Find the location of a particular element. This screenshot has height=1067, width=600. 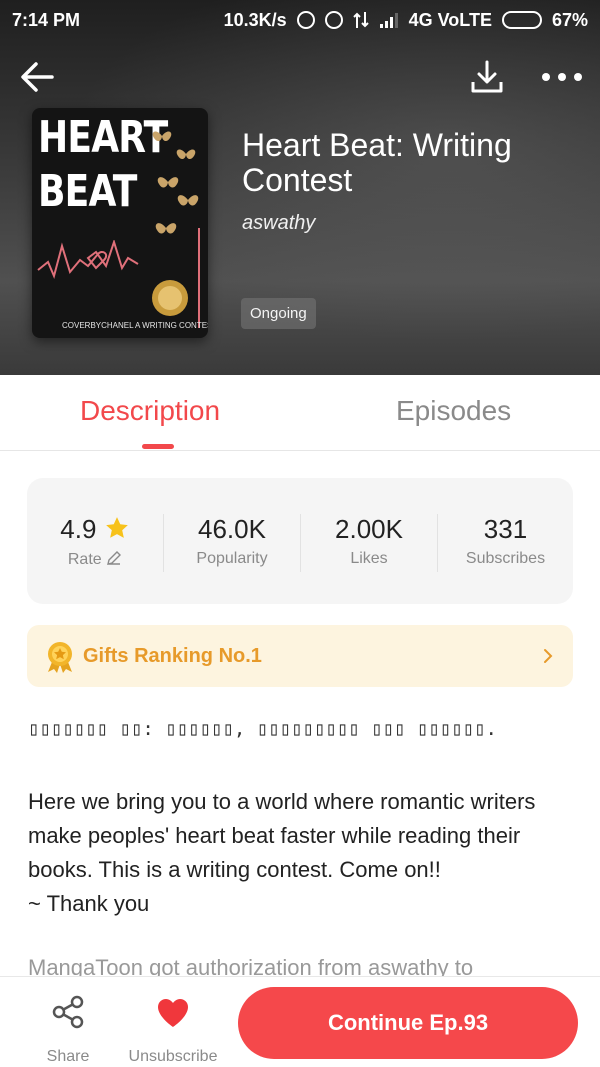

download-icon is located at coordinates (487, 77).